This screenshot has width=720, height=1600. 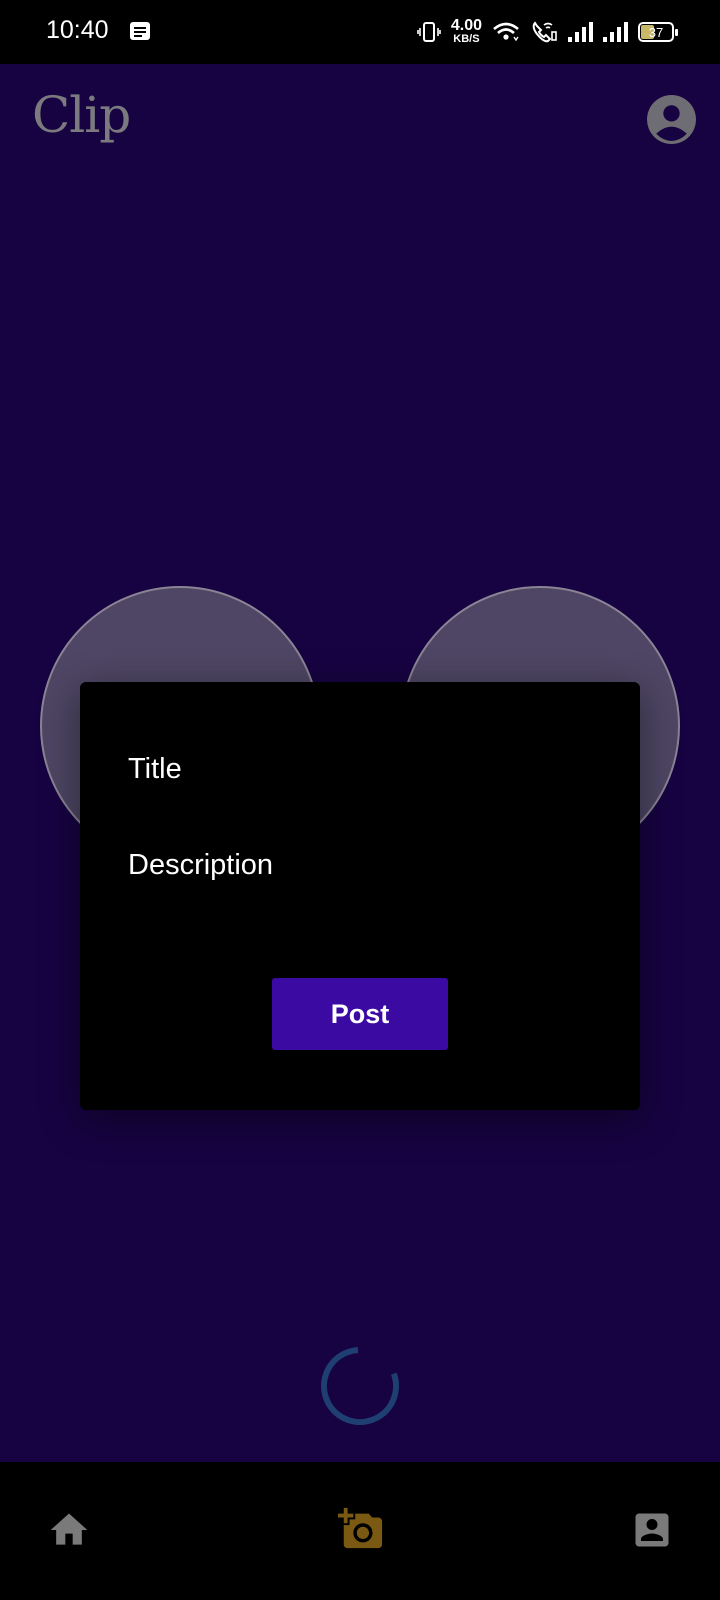 What do you see at coordinates (140, 31) in the screenshot?
I see `message-icon` at bounding box center [140, 31].